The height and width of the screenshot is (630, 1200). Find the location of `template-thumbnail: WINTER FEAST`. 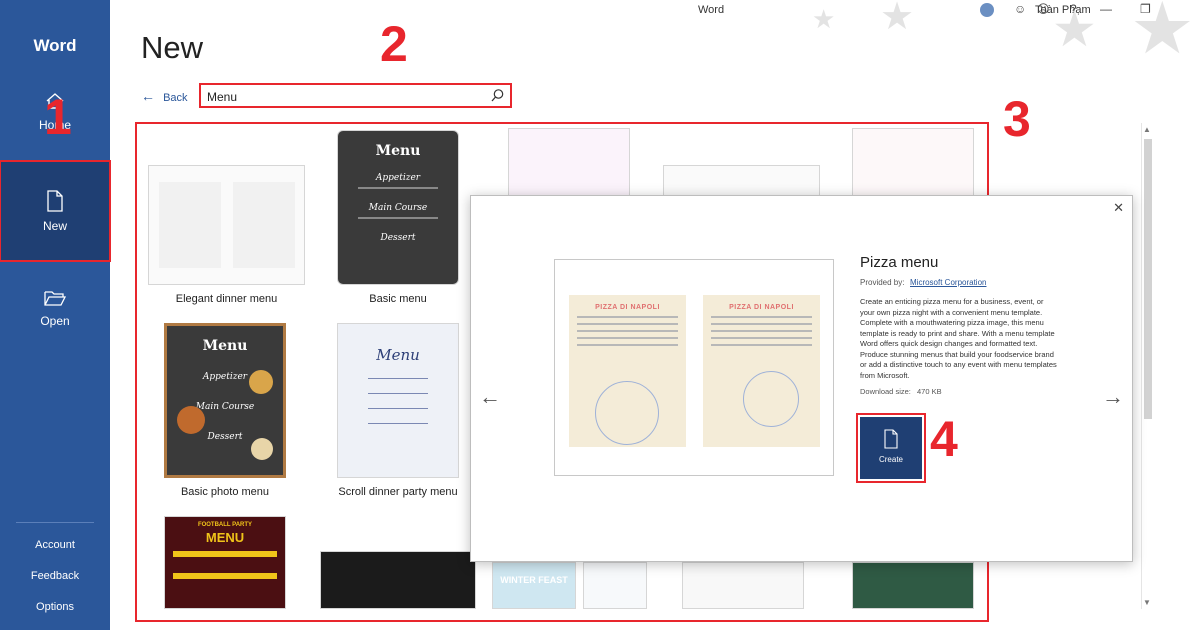

template-thumbnail: WINTER FEAST is located at coordinates (534, 585).